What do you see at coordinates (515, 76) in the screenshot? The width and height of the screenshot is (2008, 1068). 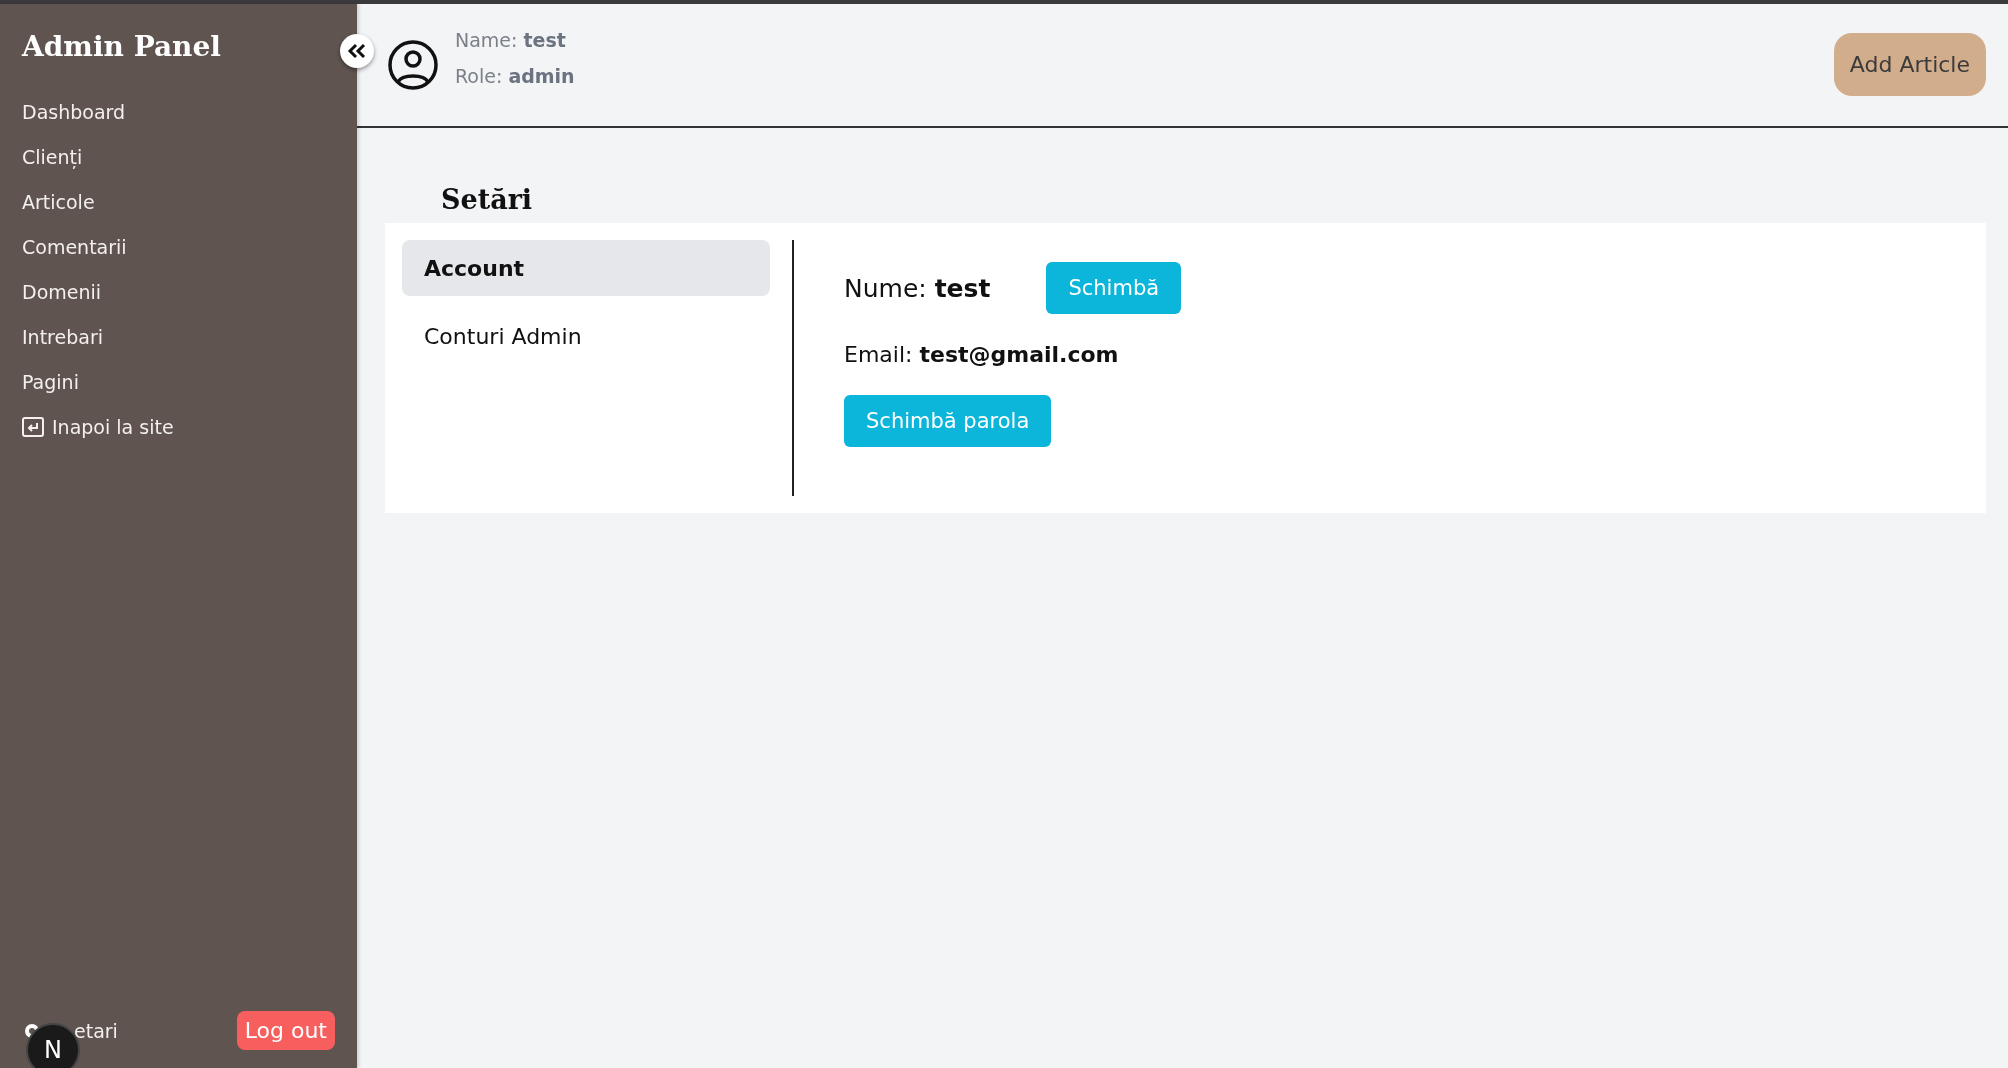 I see `user-role: Role: admin` at bounding box center [515, 76].